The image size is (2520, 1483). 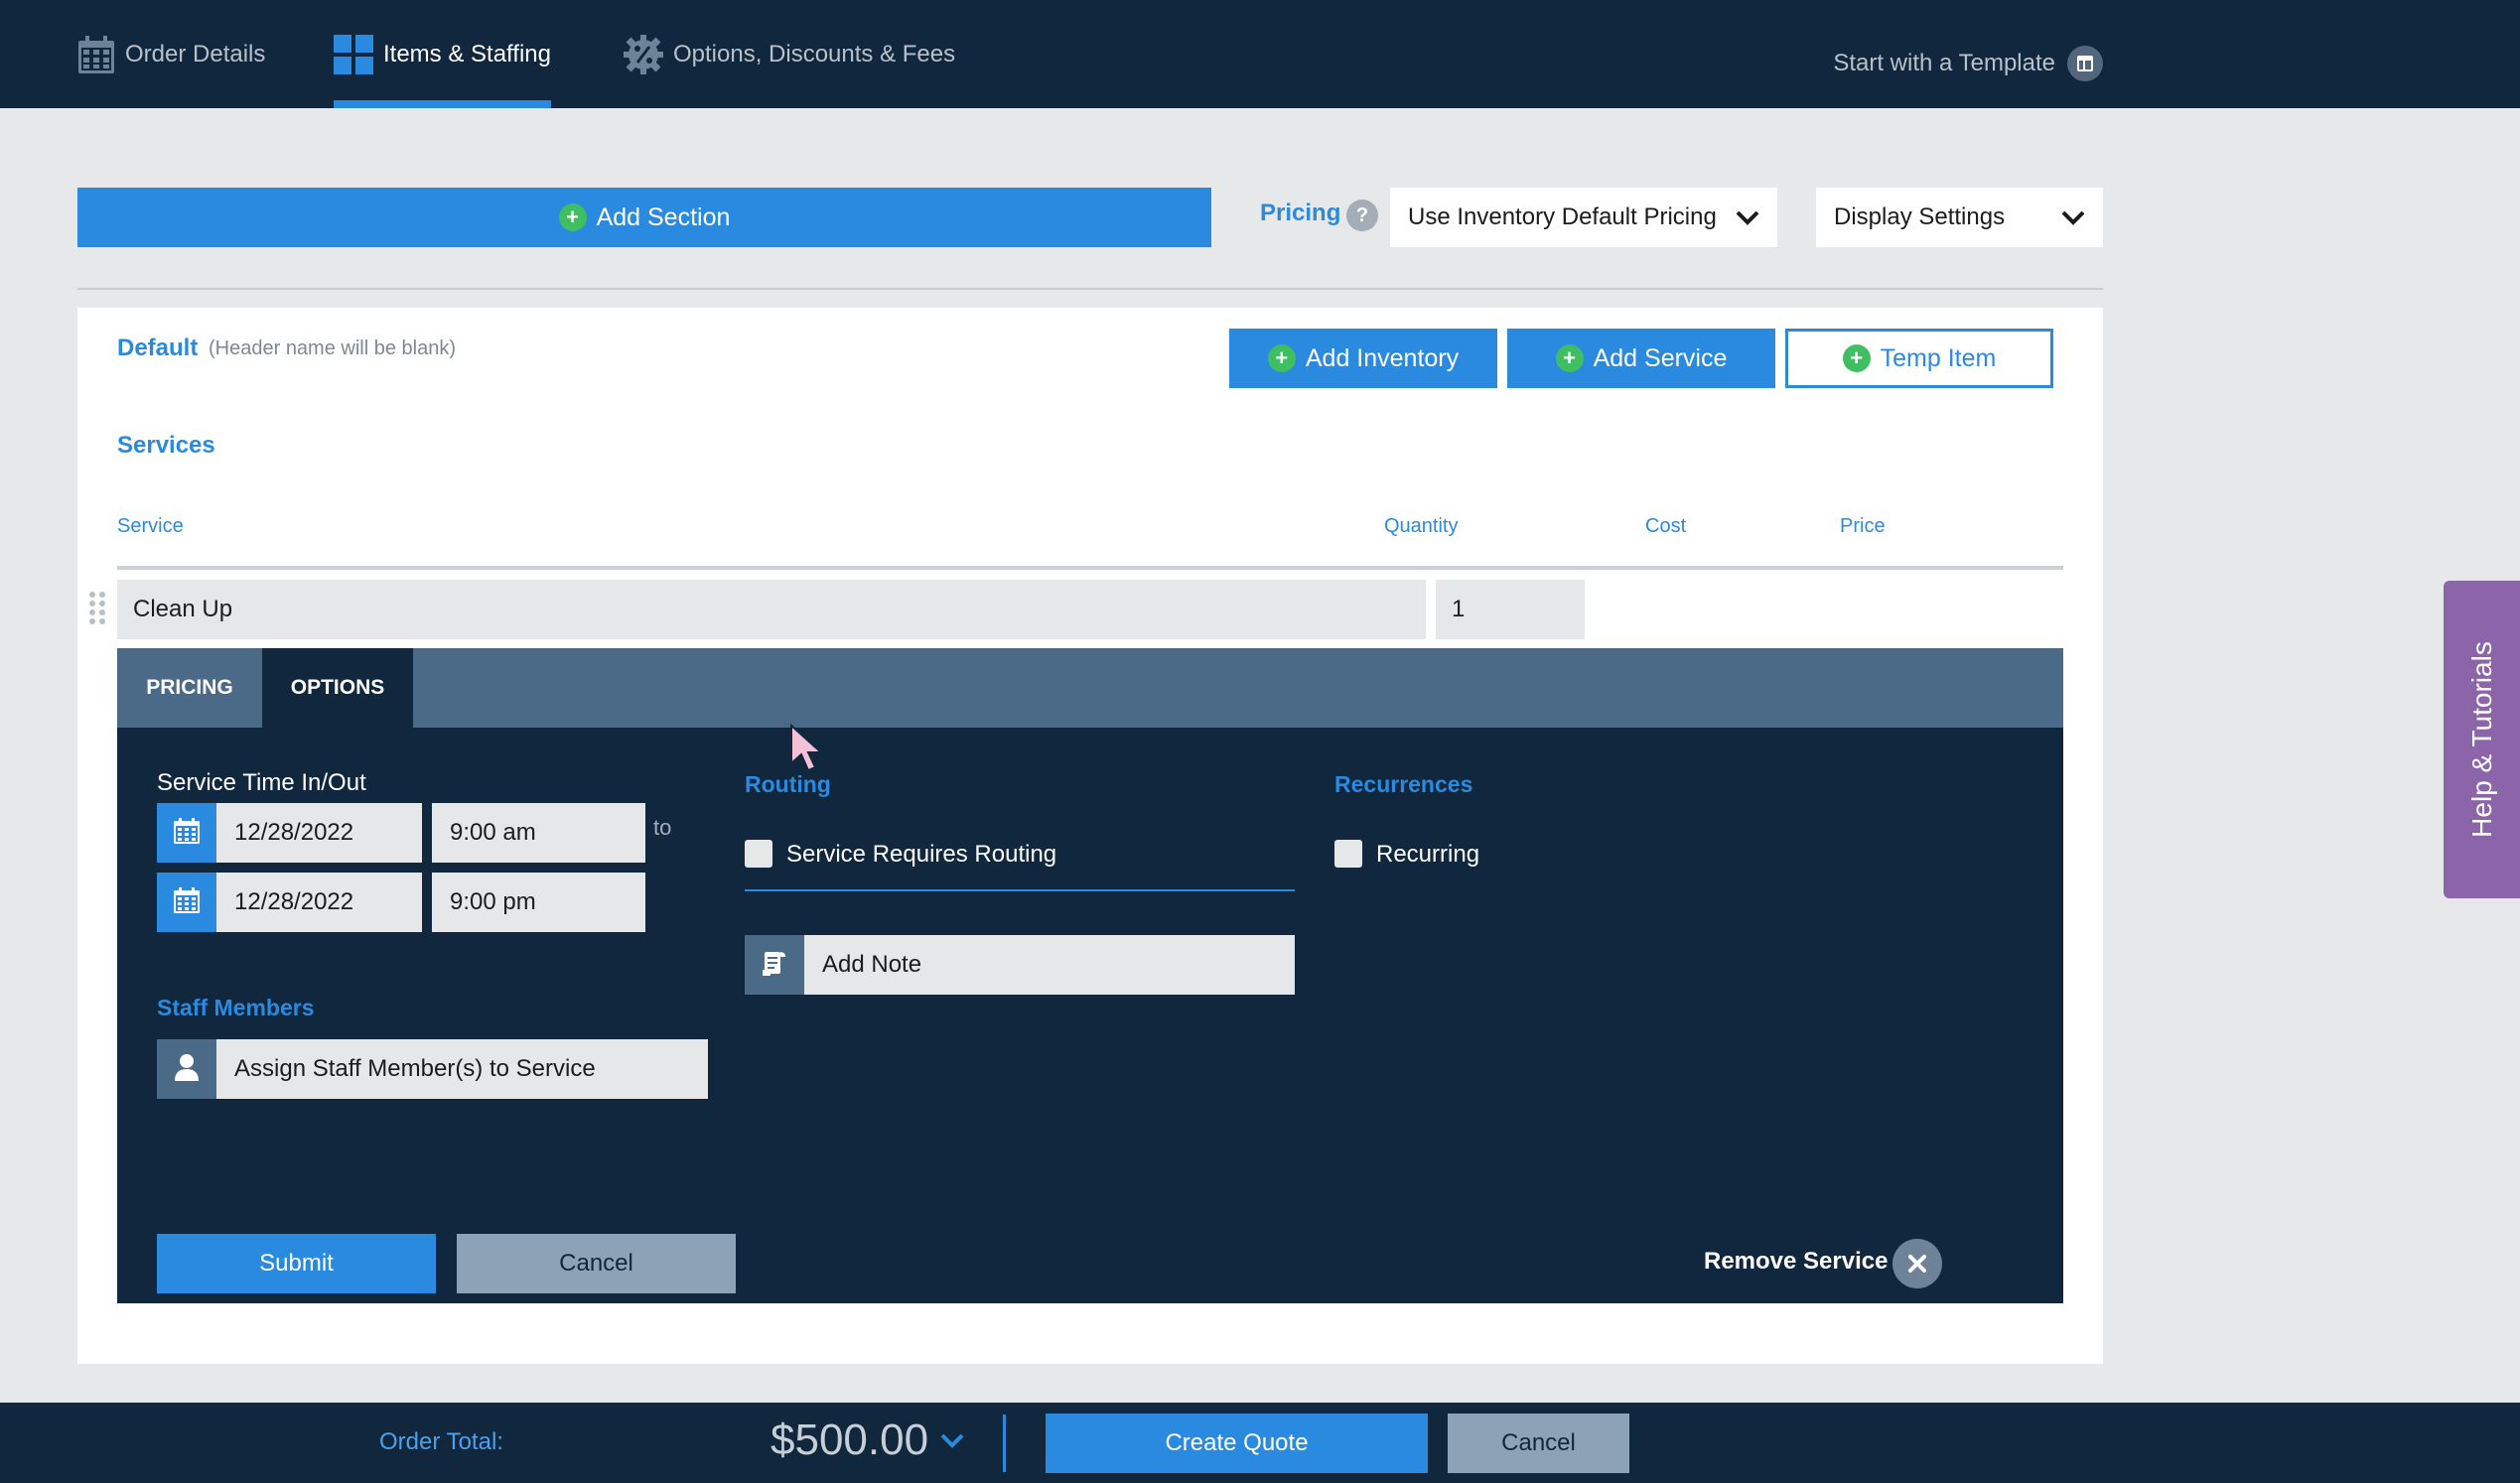 What do you see at coordinates (1090, 568) in the screenshot?
I see `table-header-rule` at bounding box center [1090, 568].